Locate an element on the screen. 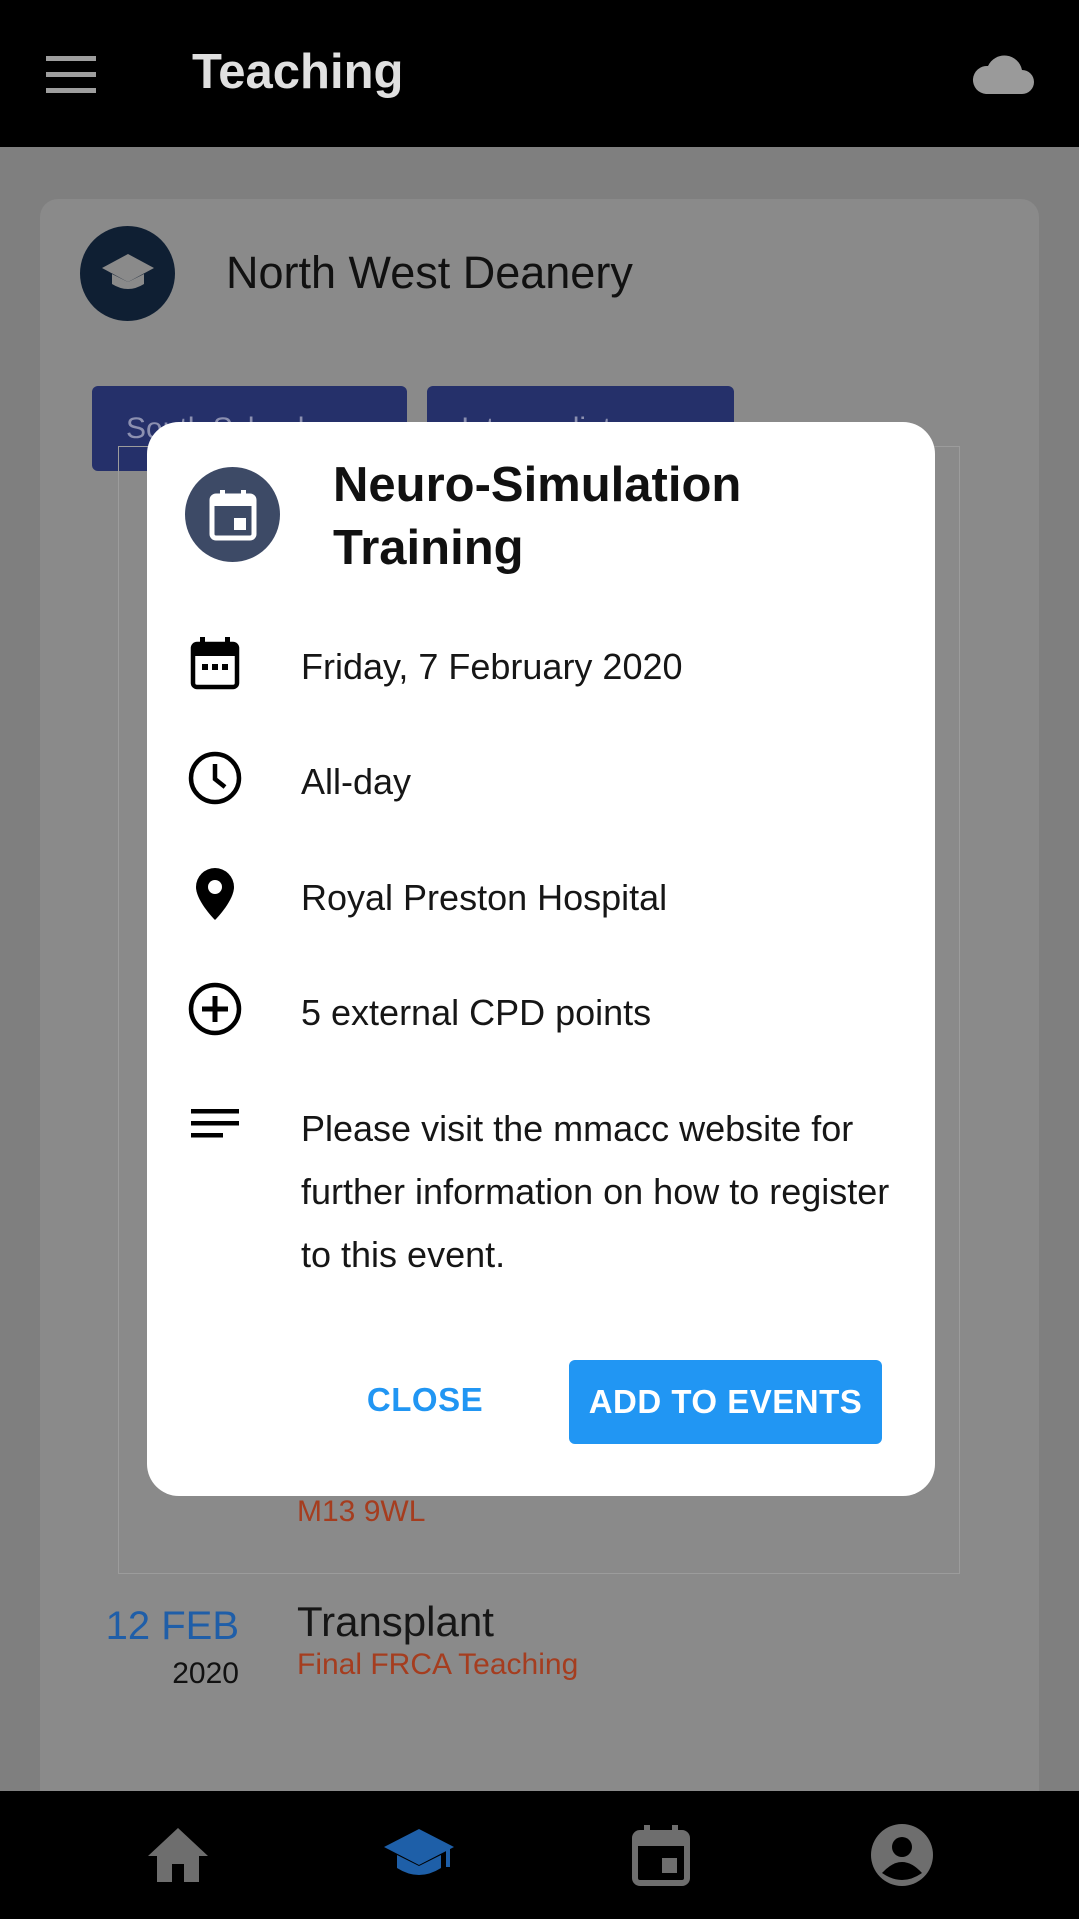 The width and height of the screenshot is (1079, 1919). page-title: Teaching is located at coordinates (298, 72).